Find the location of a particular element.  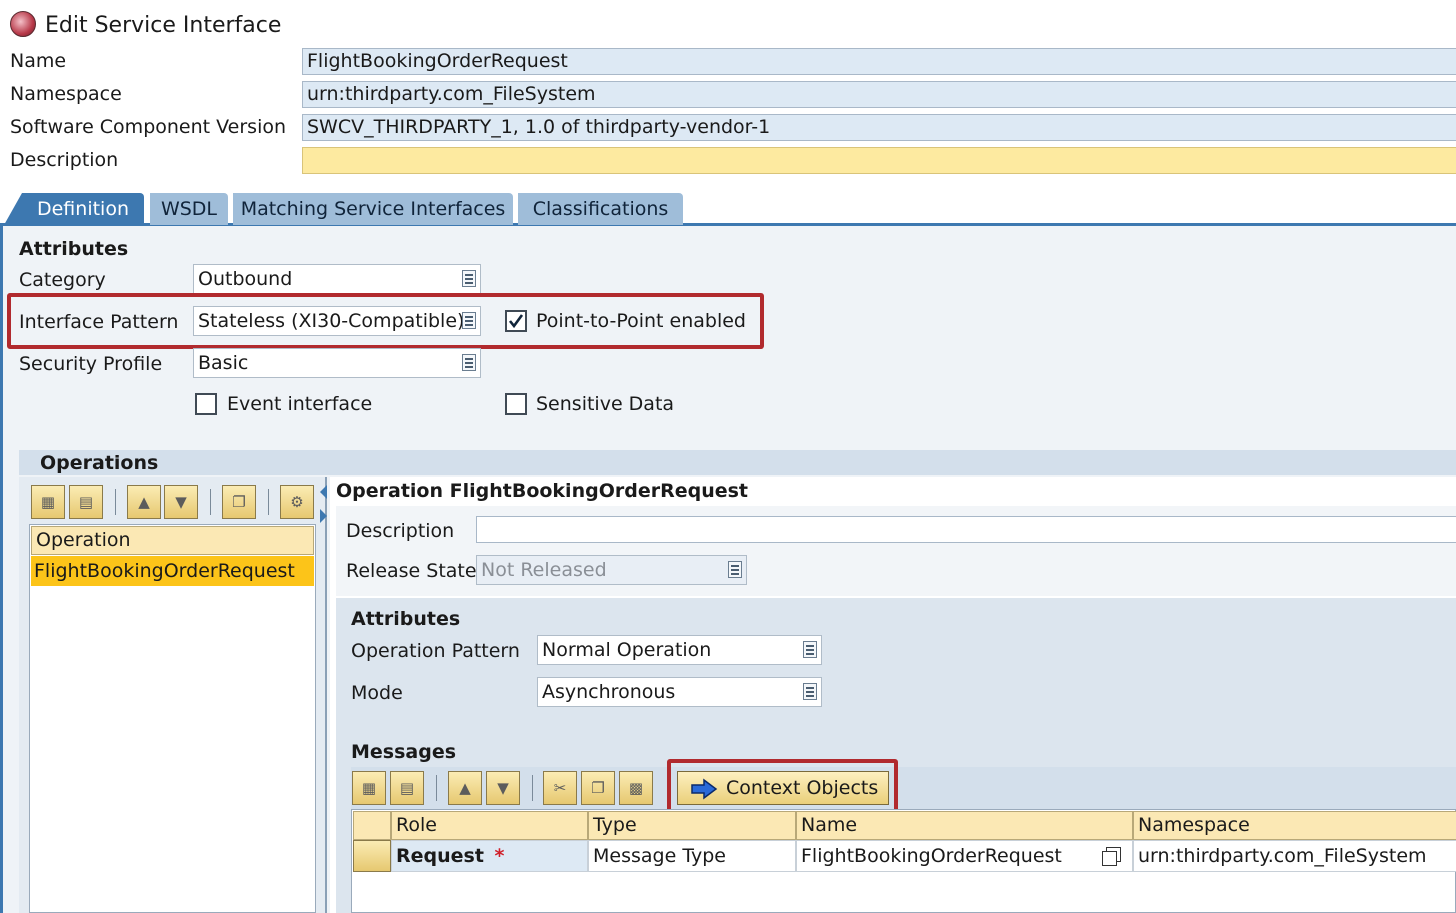

event-interface-checkbox is located at coordinates (206, 404).